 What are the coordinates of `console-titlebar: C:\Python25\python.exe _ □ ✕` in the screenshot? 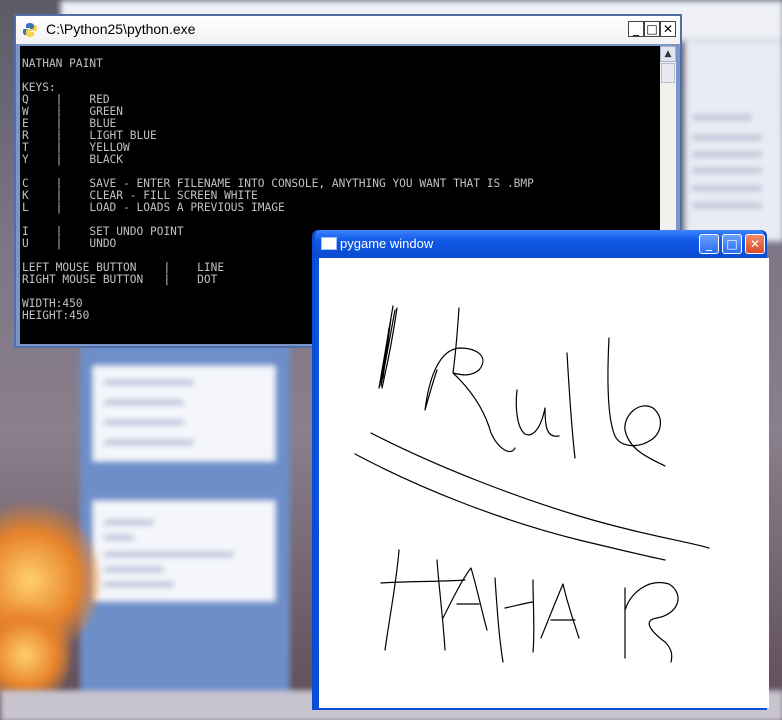 It's located at (348, 30).